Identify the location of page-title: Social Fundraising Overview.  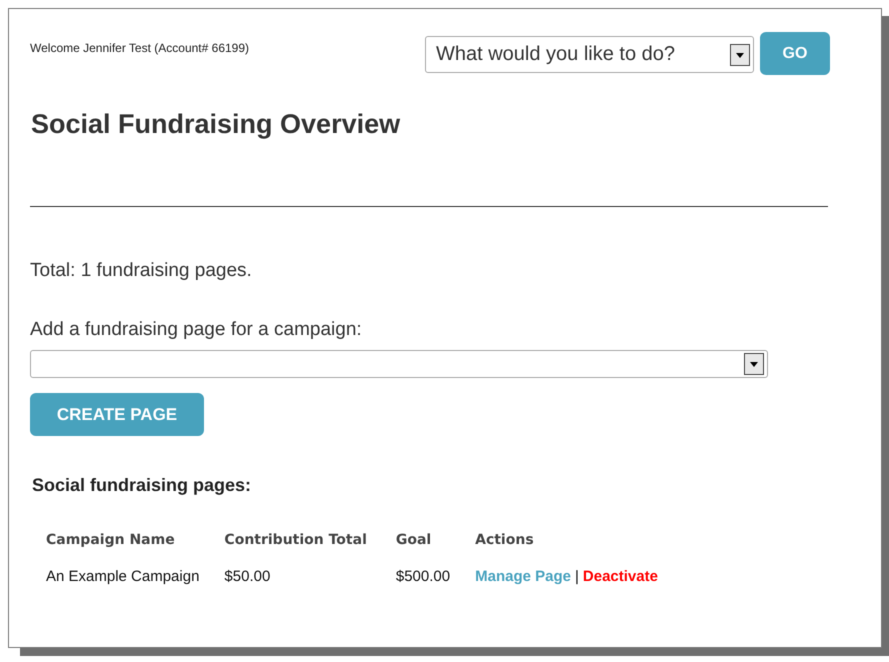
(216, 124).